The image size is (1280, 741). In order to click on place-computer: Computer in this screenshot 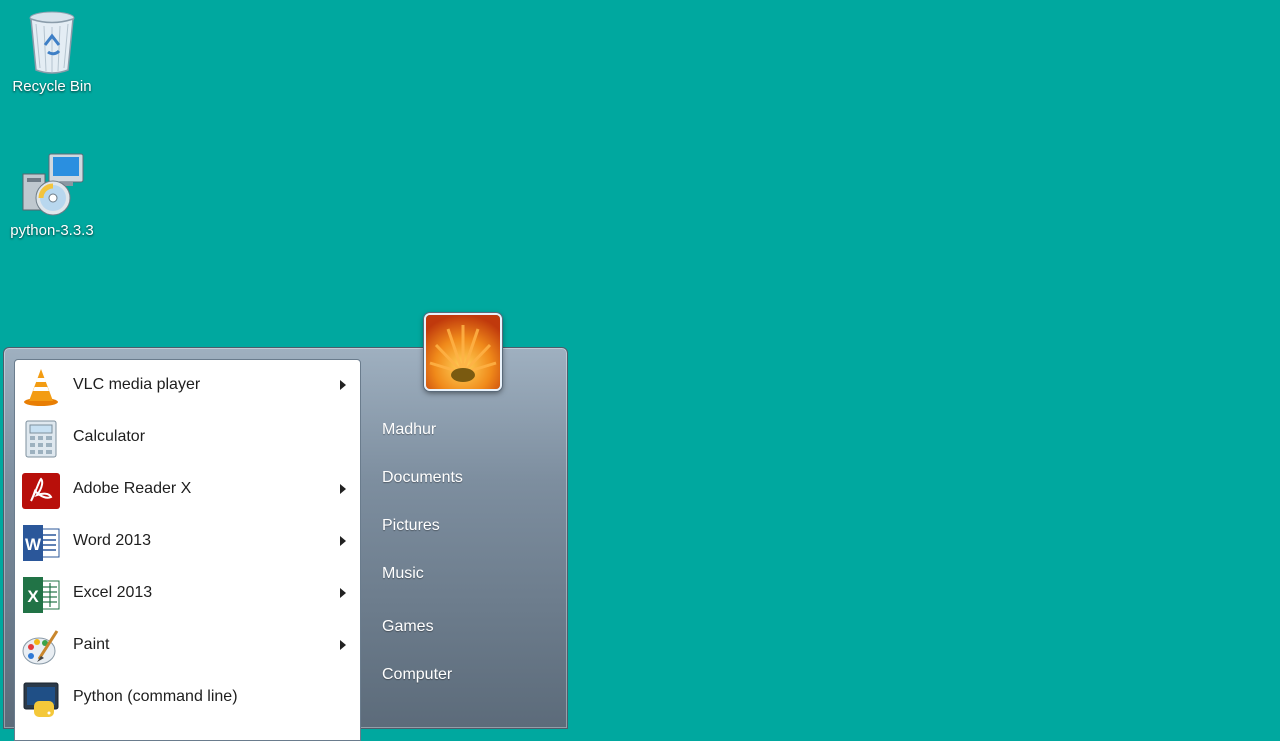, I will do `click(417, 675)`.